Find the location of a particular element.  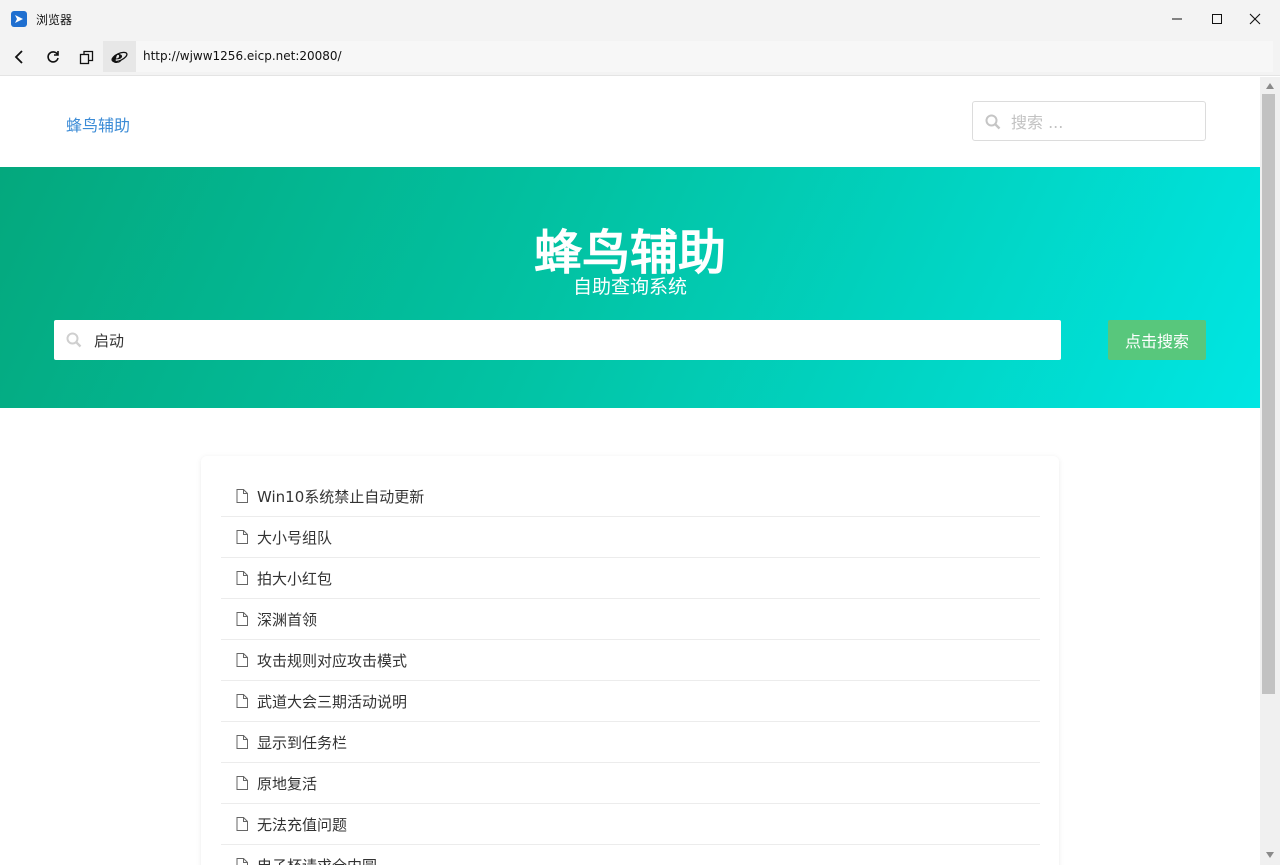

refresh-button is located at coordinates (53, 57).